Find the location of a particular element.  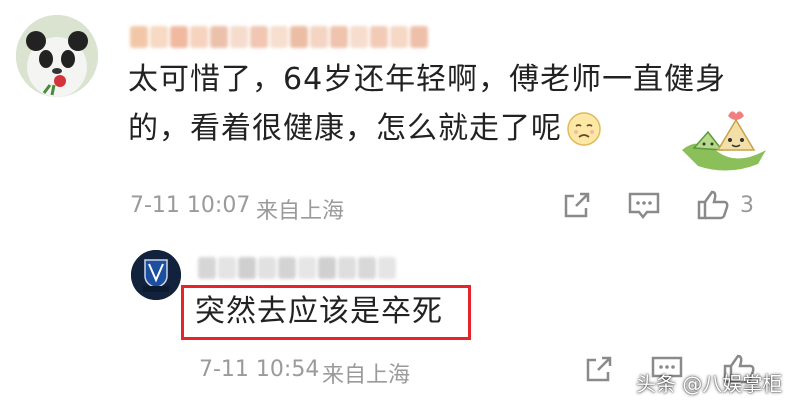

reply-share-icon is located at coordinates (598, 370).